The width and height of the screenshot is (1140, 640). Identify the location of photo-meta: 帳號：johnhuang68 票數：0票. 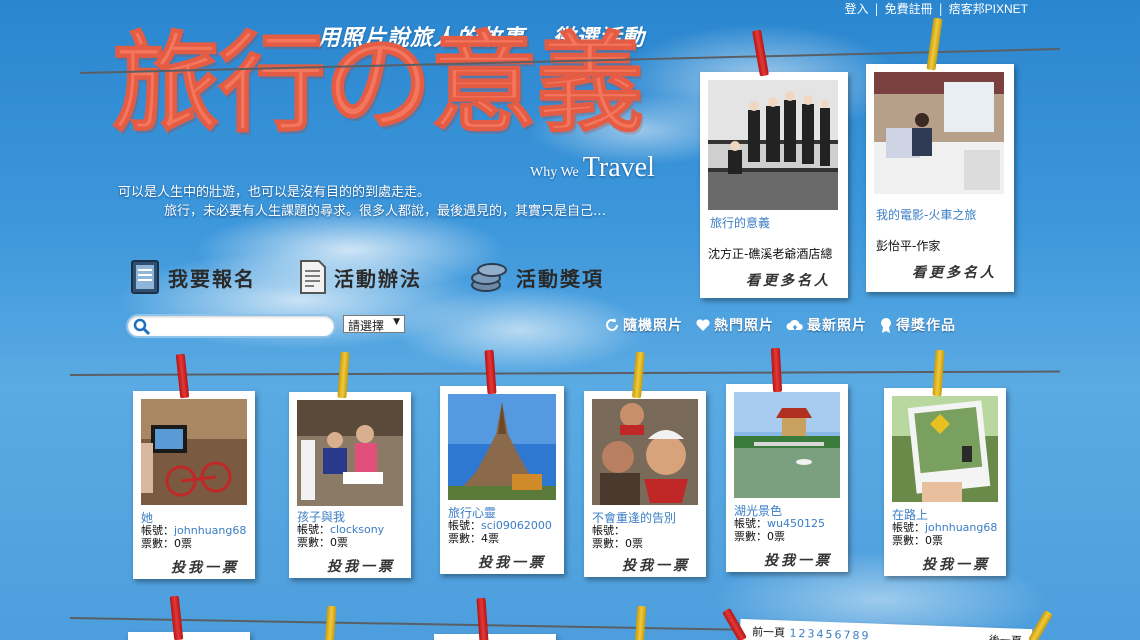
(945, 534).